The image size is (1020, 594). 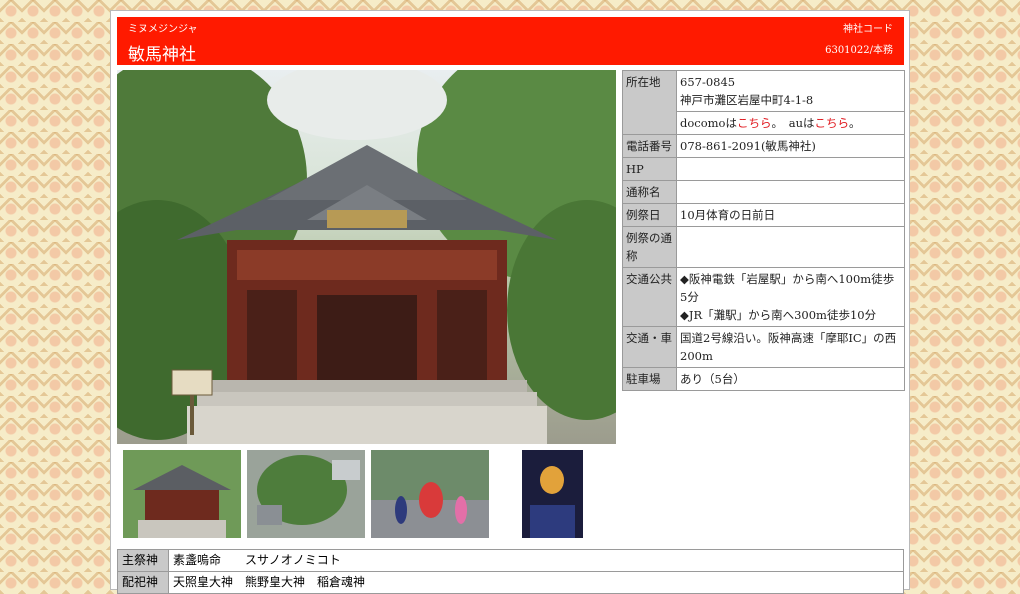 What do you see at coordinates (649, 146) in the screenshot?
I see `phone-label: 電話番号` at bounding box center [649, 146].